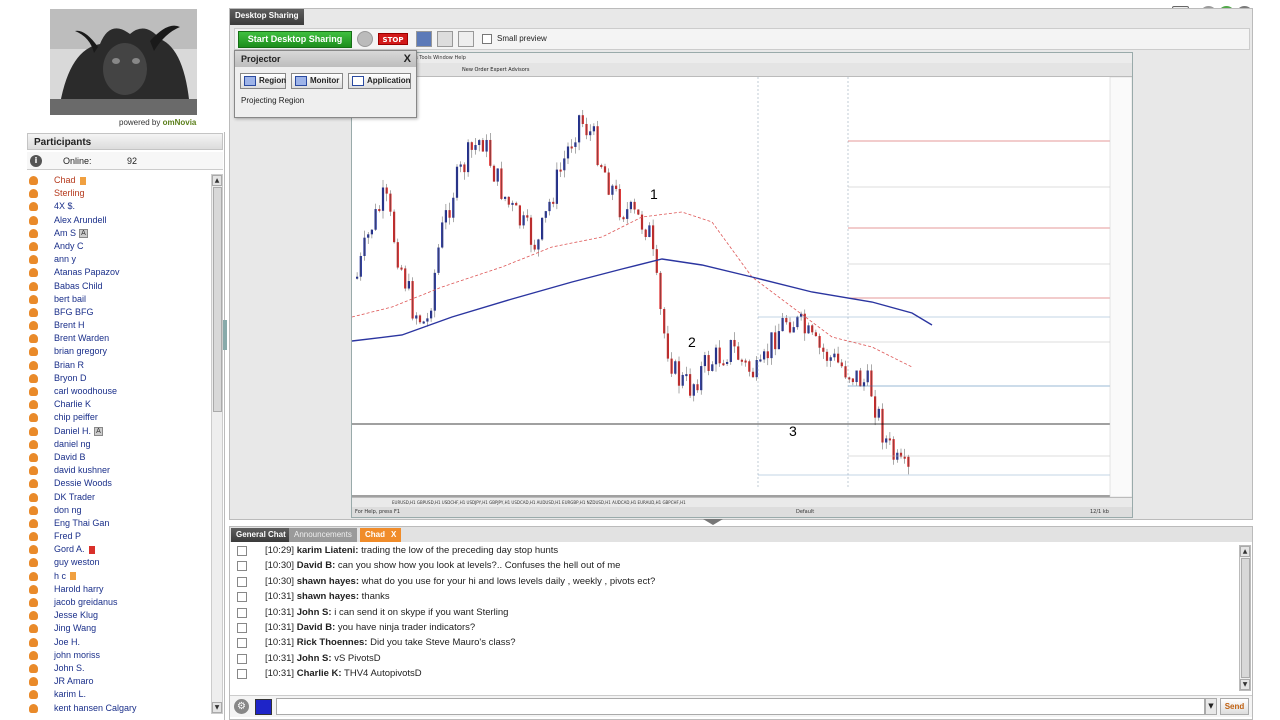  What do you see at coordinates (487, 39) in the screenshot?
I see `small-preview-checkbox` at bounding box center [487, 39].